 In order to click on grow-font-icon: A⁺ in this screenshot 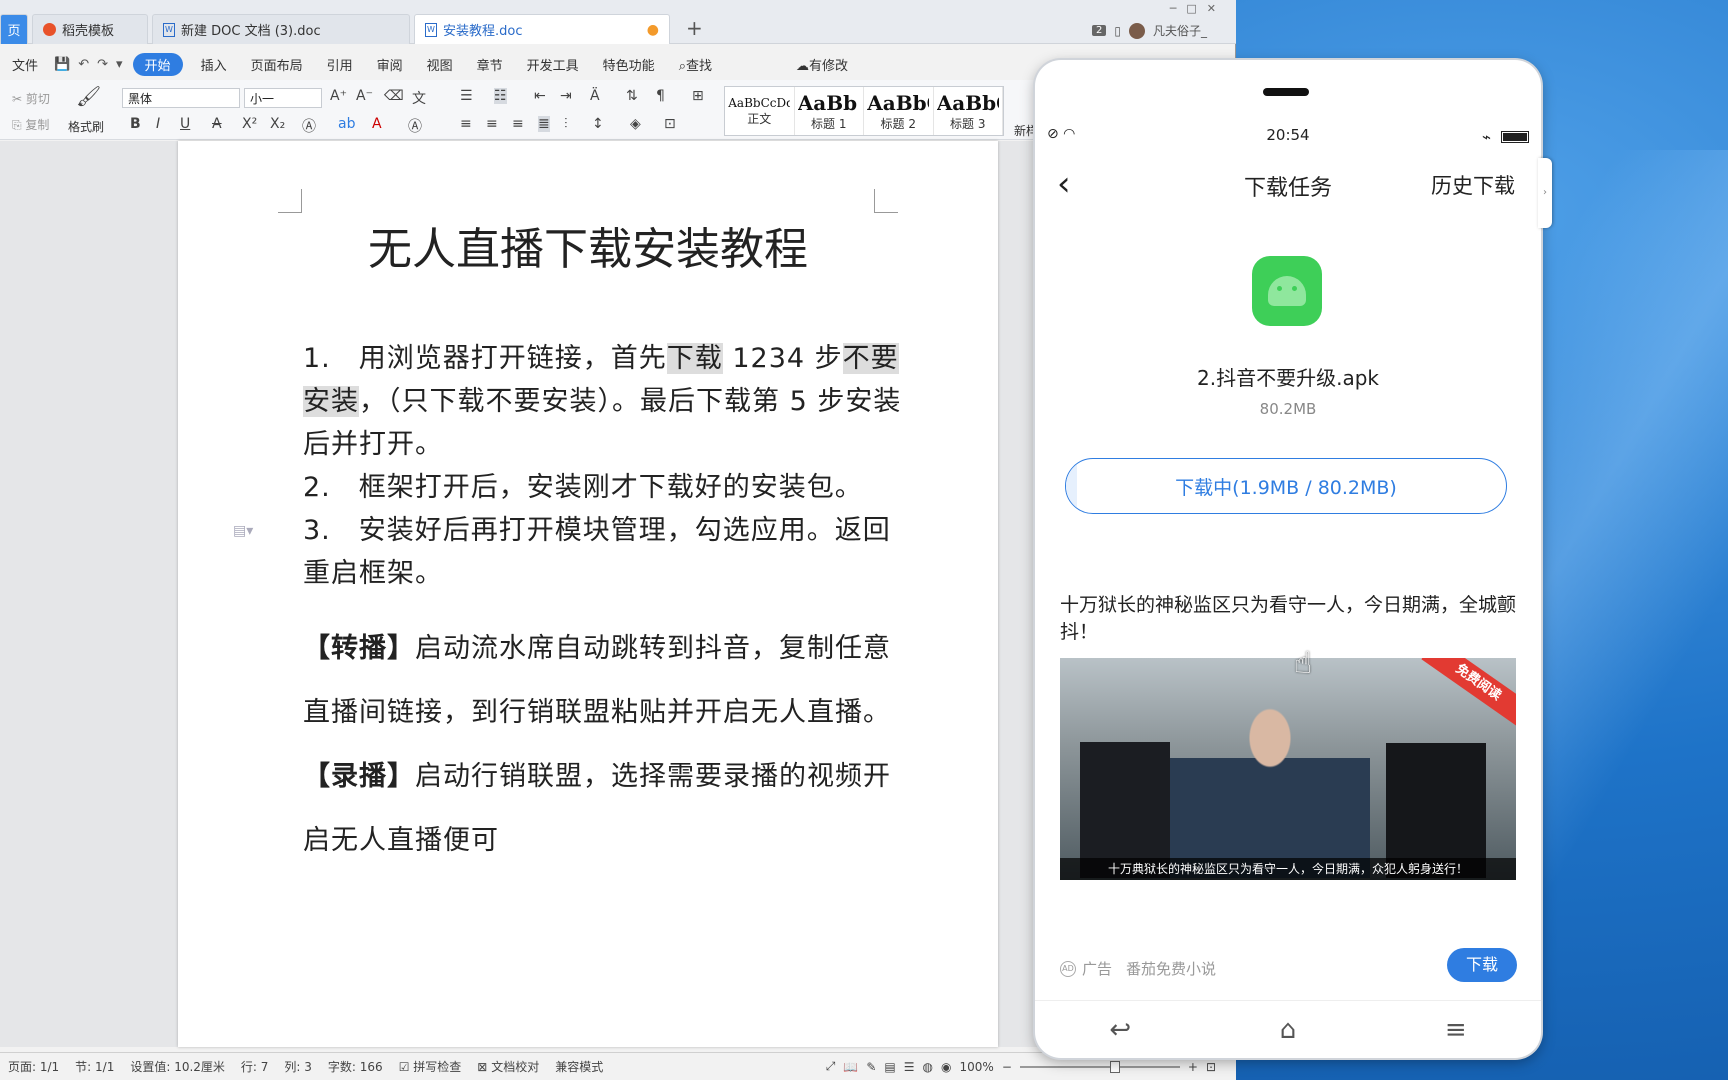, I will do `click(338, 96)`.